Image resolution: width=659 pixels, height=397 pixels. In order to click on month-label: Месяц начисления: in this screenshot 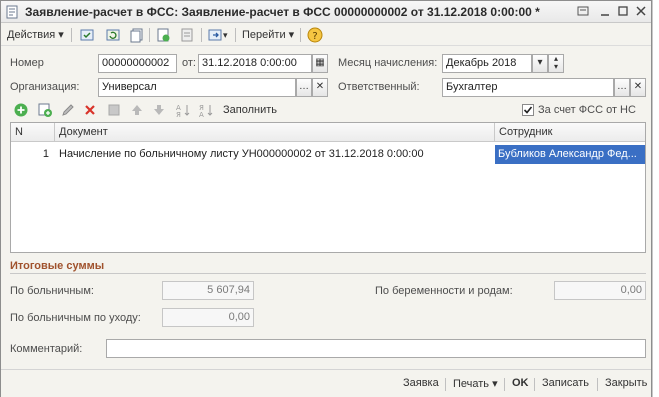, I will do `click(388, 63)`.